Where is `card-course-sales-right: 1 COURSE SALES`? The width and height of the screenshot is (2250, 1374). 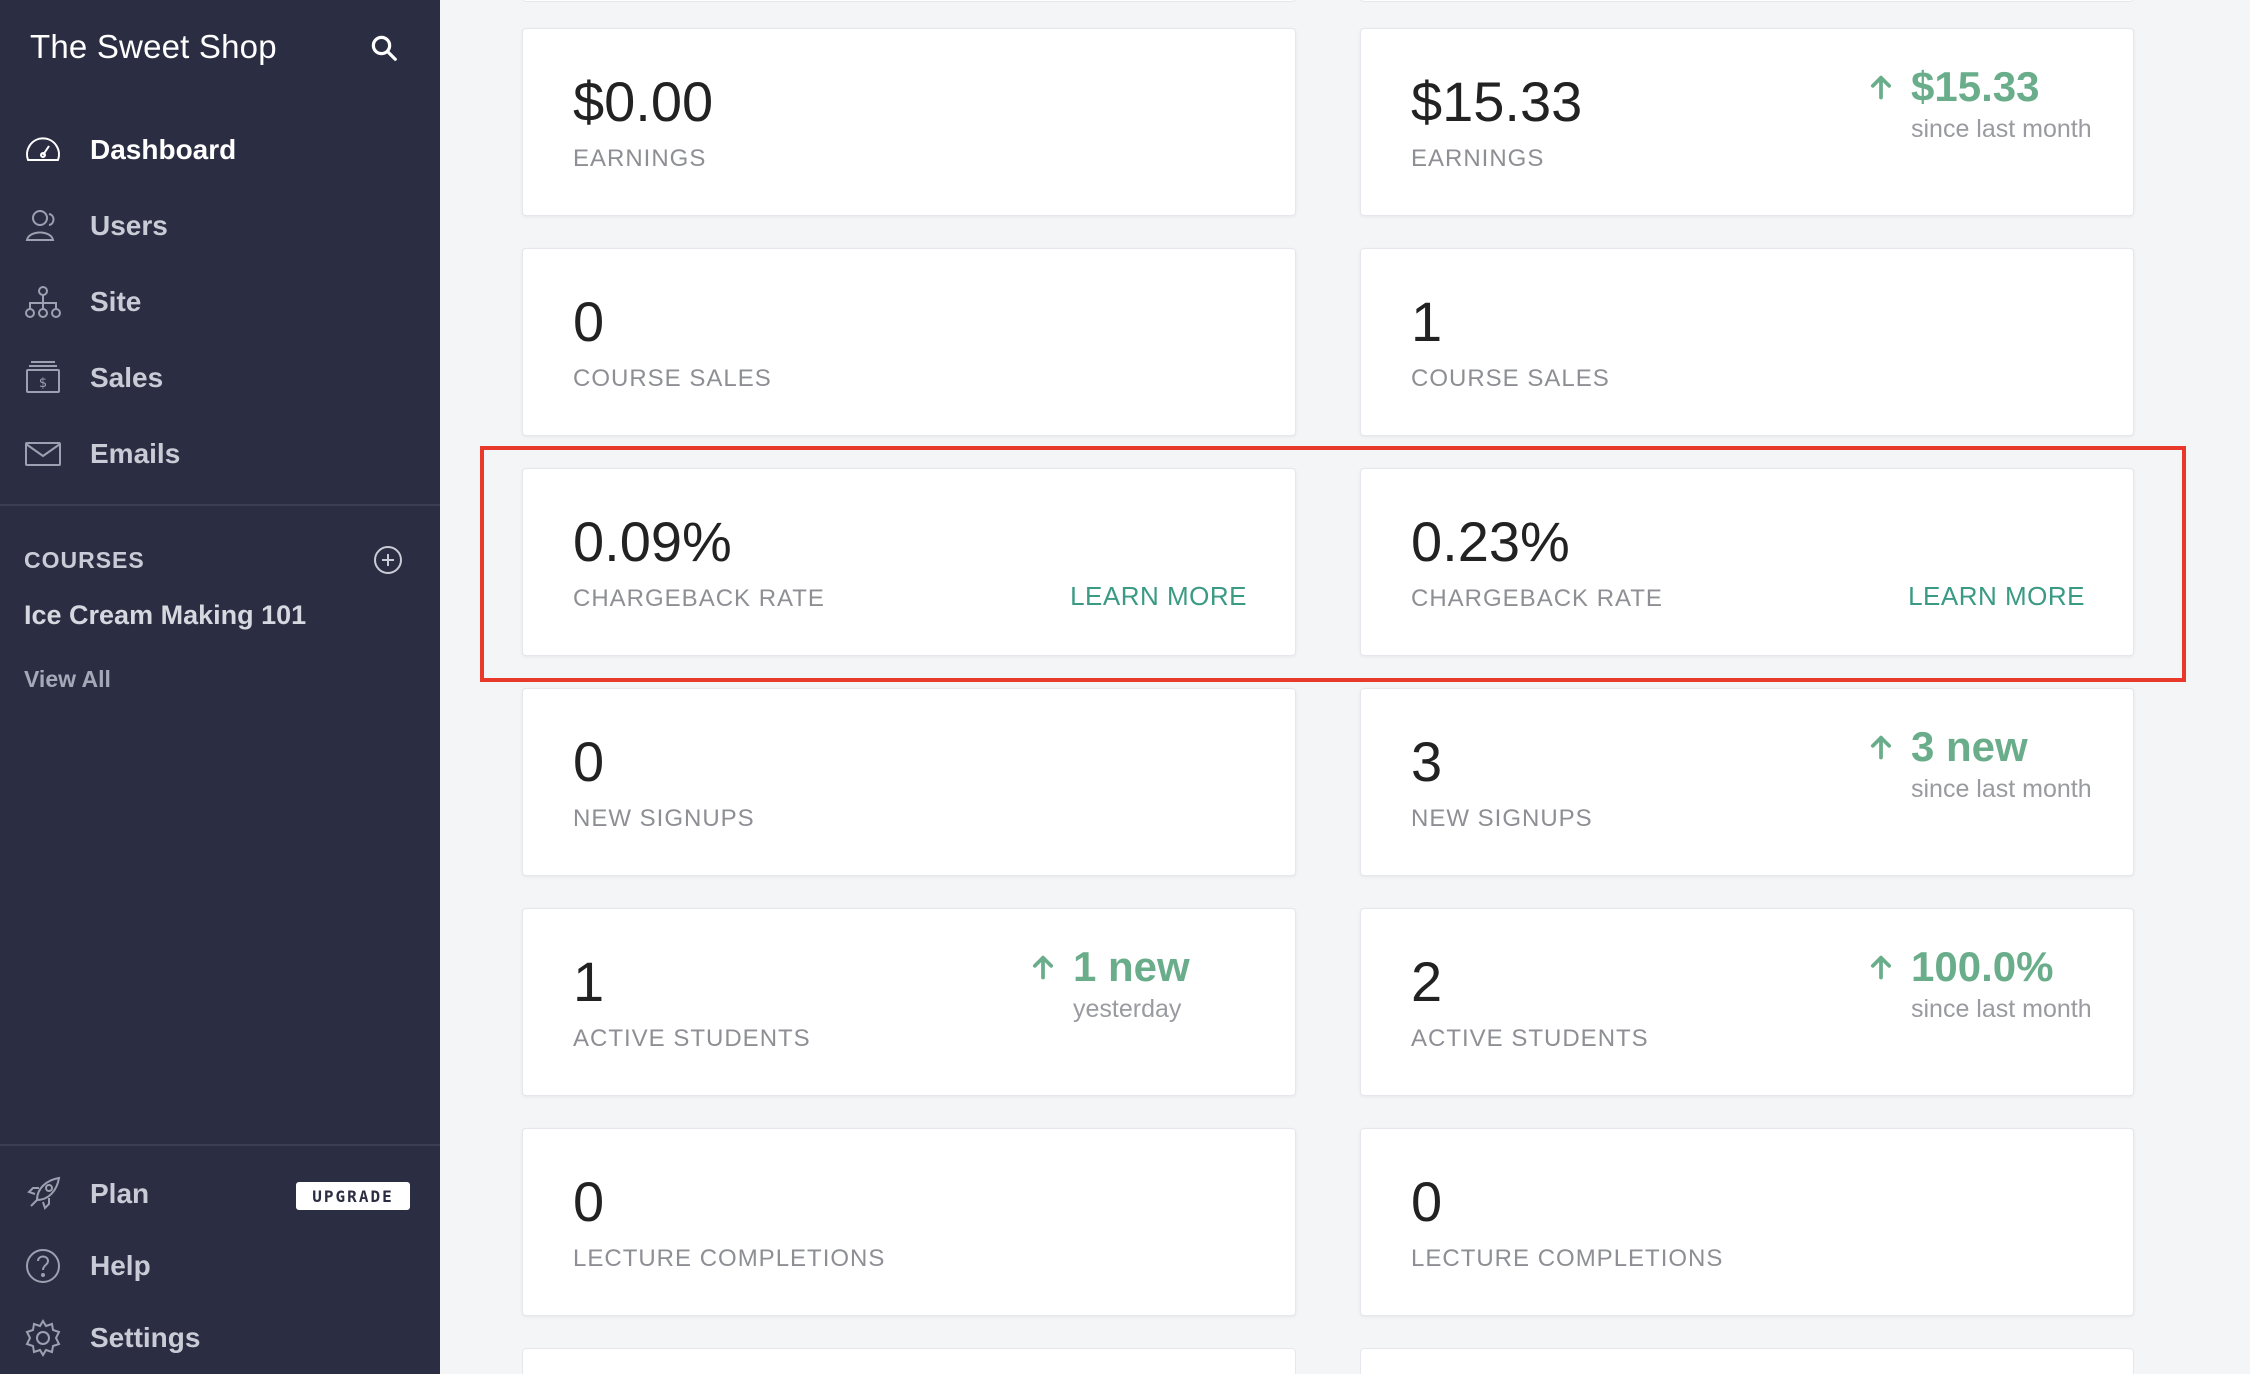 card-course-sales-right: 1 COURSE SALES is located at coordinates (1747, 342).